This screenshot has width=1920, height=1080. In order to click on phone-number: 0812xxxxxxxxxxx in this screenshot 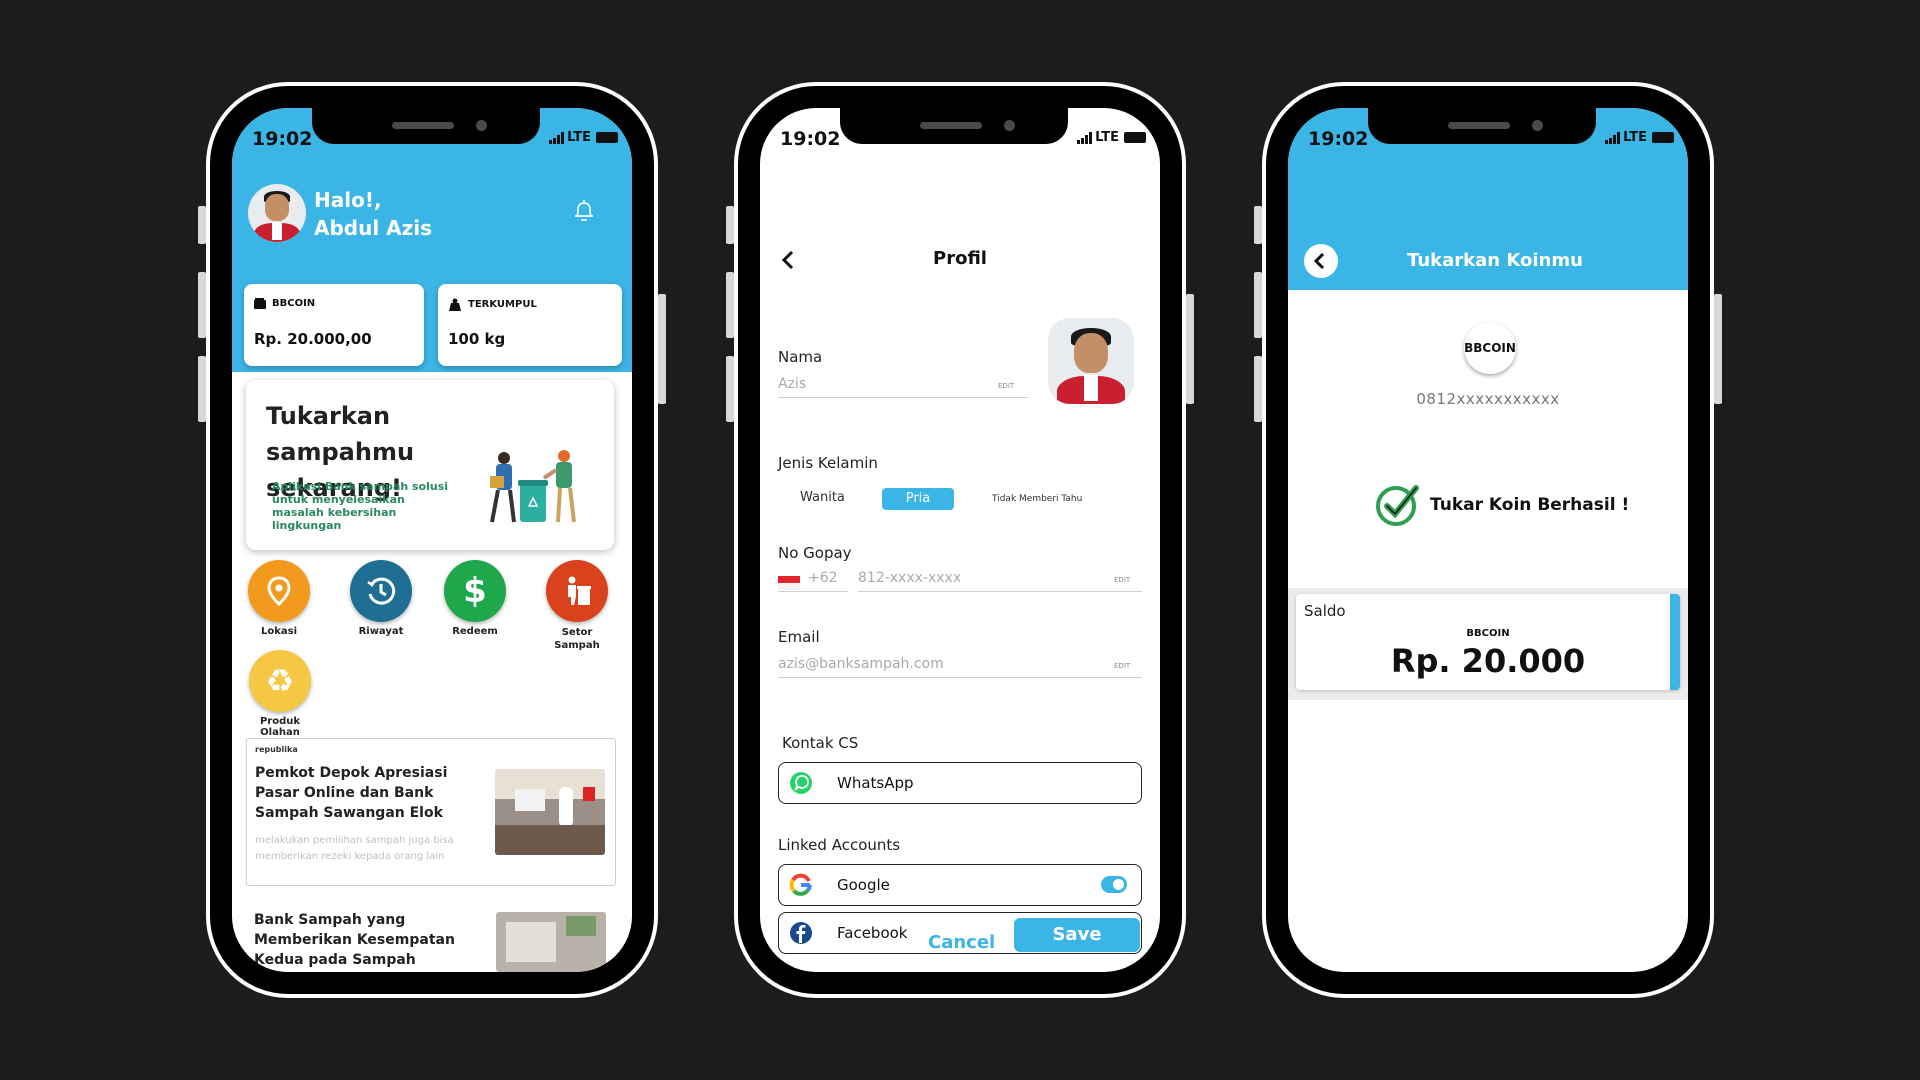, I will do `click(1488, 399)`.